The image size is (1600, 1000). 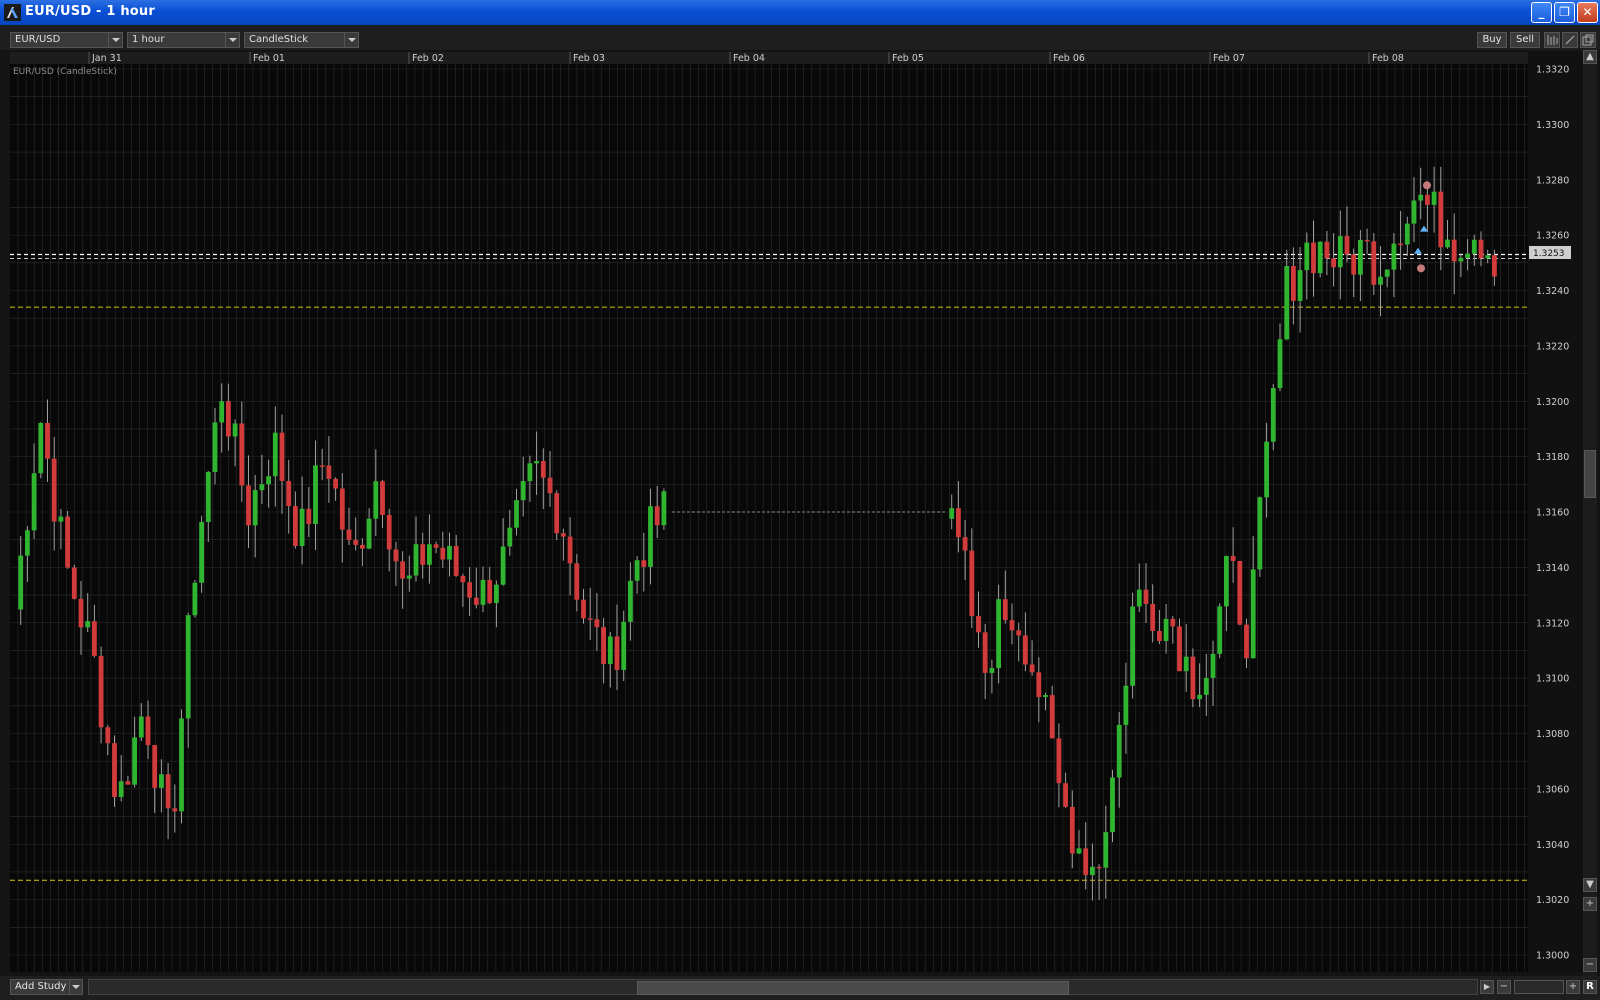 What do you see at coordinates (1587, 12) in the screenshot?
I see `close-button: ✕` at bounding box center [1587, 12].